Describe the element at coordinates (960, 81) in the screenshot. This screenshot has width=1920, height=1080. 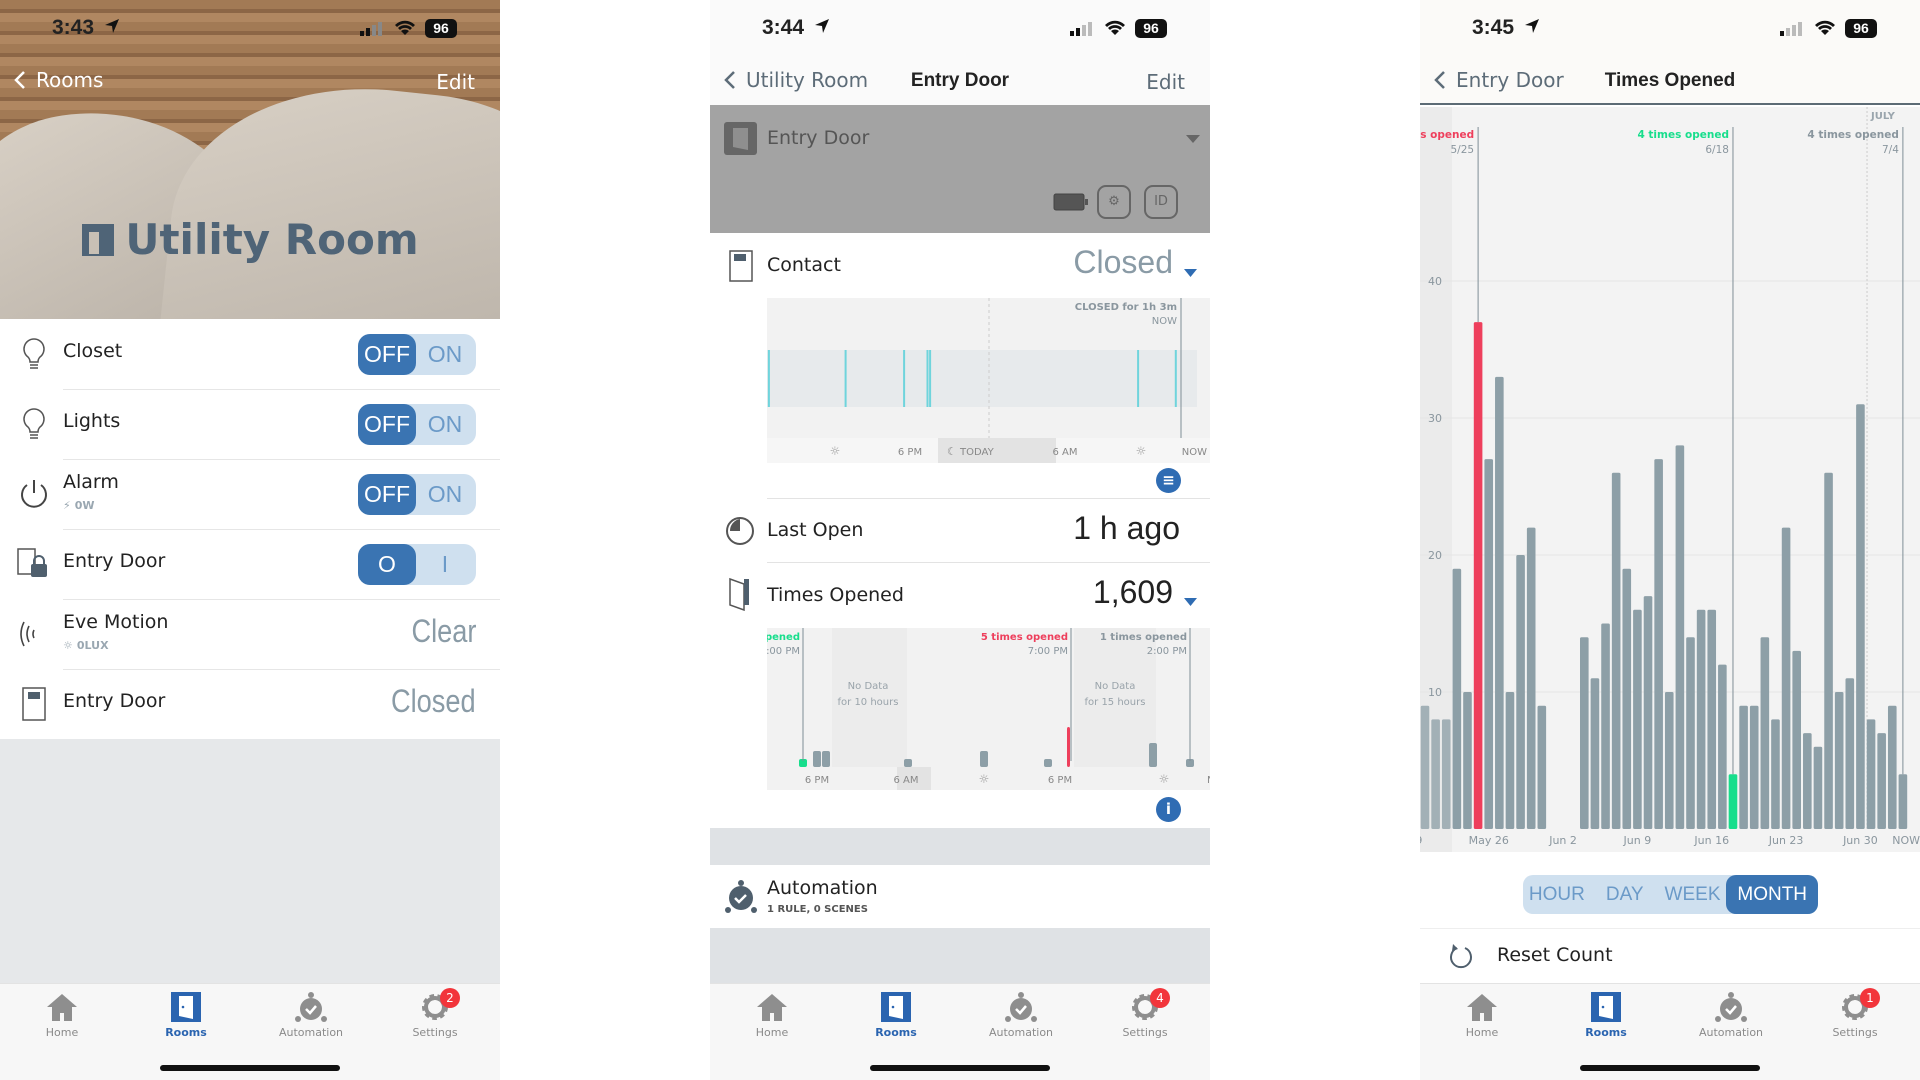
I see `nav-bar: Utility Room Entry Door Edit` at that location.